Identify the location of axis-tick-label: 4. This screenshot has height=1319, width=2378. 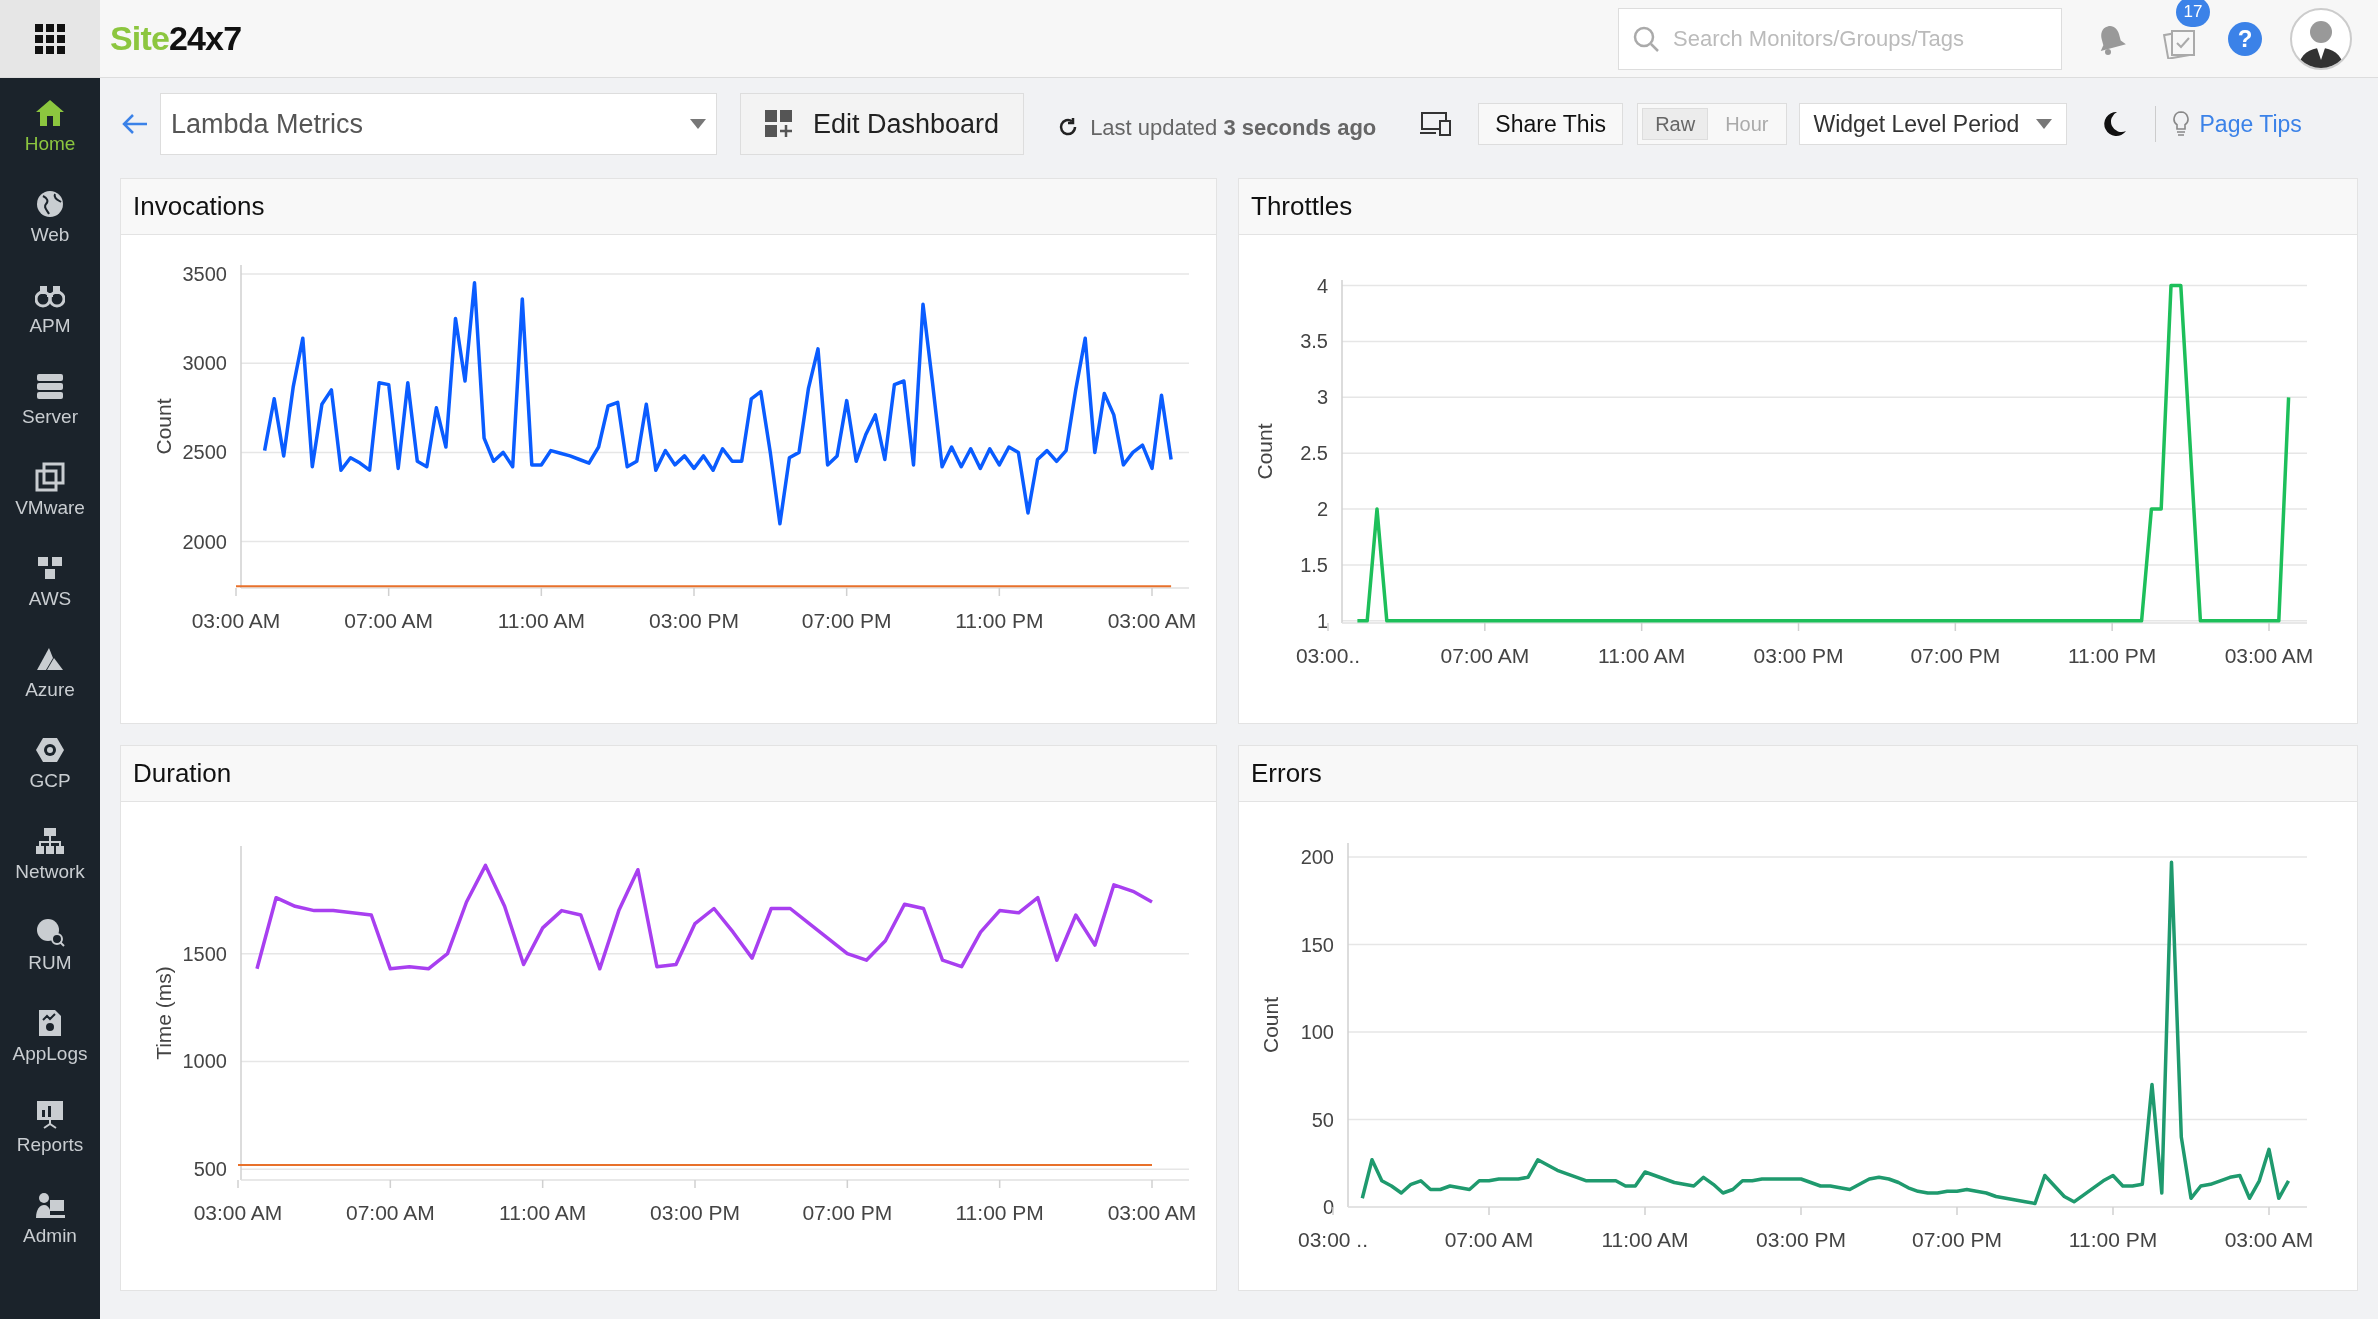
(1322, 285).